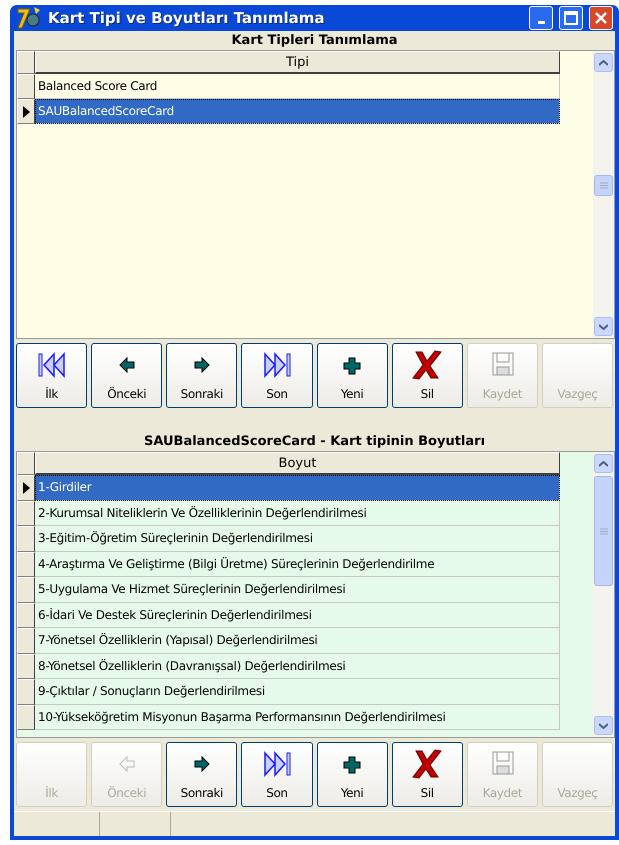 Image resolution: width=619 pixels, height=845 pixels. What do you see at coordinates (297, 463) in the screenshot?
I see `column-header: Boyut` at bounding box center [297, 463].